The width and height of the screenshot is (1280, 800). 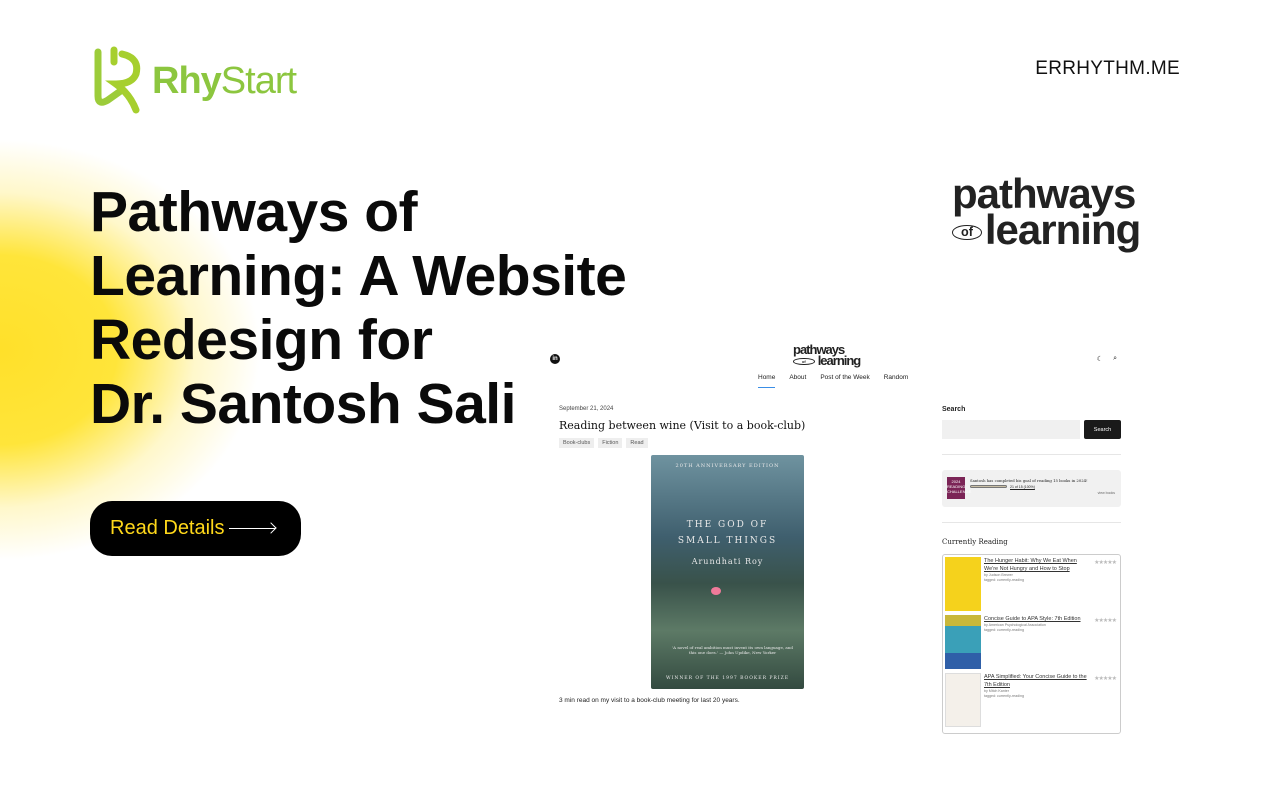 I want to click on nav-about: About, so click(x=797, y=381).